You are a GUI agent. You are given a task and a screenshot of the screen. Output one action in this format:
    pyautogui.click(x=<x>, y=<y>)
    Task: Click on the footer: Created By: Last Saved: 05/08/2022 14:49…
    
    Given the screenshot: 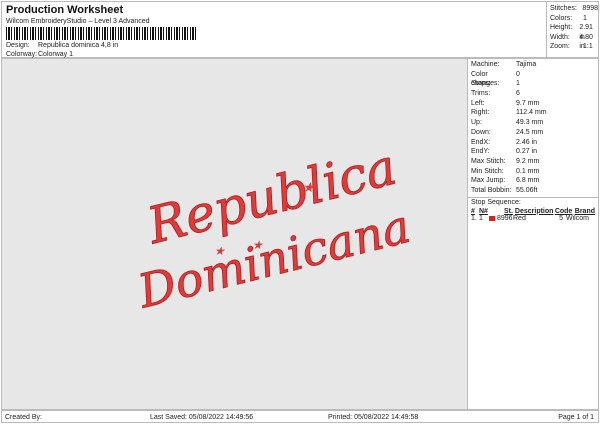 What is the action you would take?
    pyautogui.click(x=300, y=416)
    